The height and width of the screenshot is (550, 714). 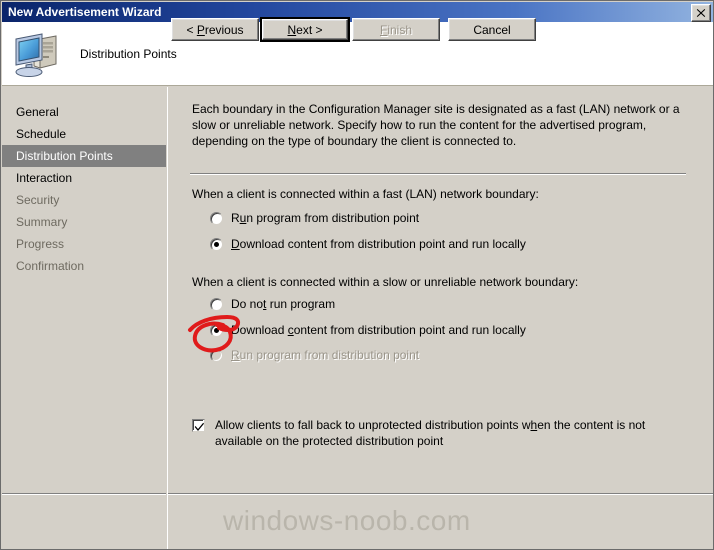 I want to click on finish-button: Finish, so click(x=396, y=29).